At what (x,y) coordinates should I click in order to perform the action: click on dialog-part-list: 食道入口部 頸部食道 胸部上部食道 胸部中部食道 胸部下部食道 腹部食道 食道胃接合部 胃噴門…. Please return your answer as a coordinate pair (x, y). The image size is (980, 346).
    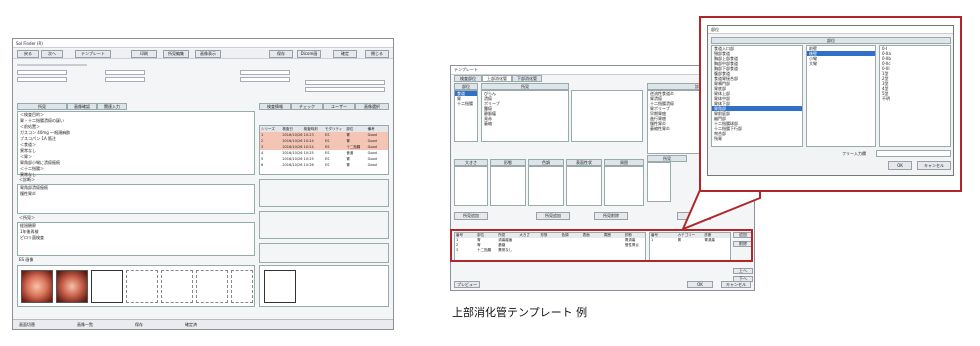
    Looking at the image, I should click on (757, 96).